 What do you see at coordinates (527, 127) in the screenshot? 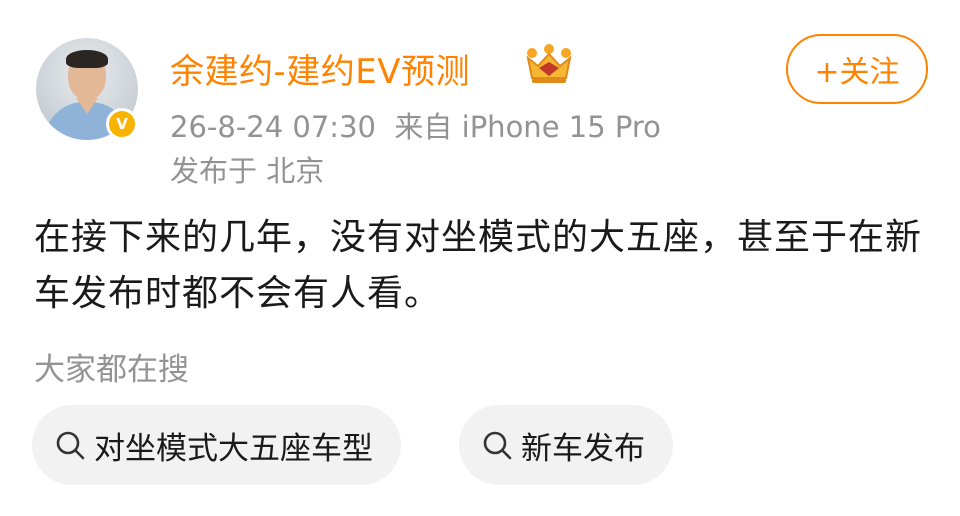
I see `post-source: 来自 iPhone 15 Pro` at bounding box center [527, 127].